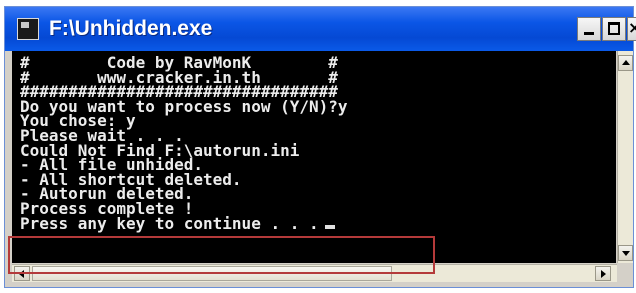 The image size is (636, 293). I want to click on console-app-icon, so click(28, 29).